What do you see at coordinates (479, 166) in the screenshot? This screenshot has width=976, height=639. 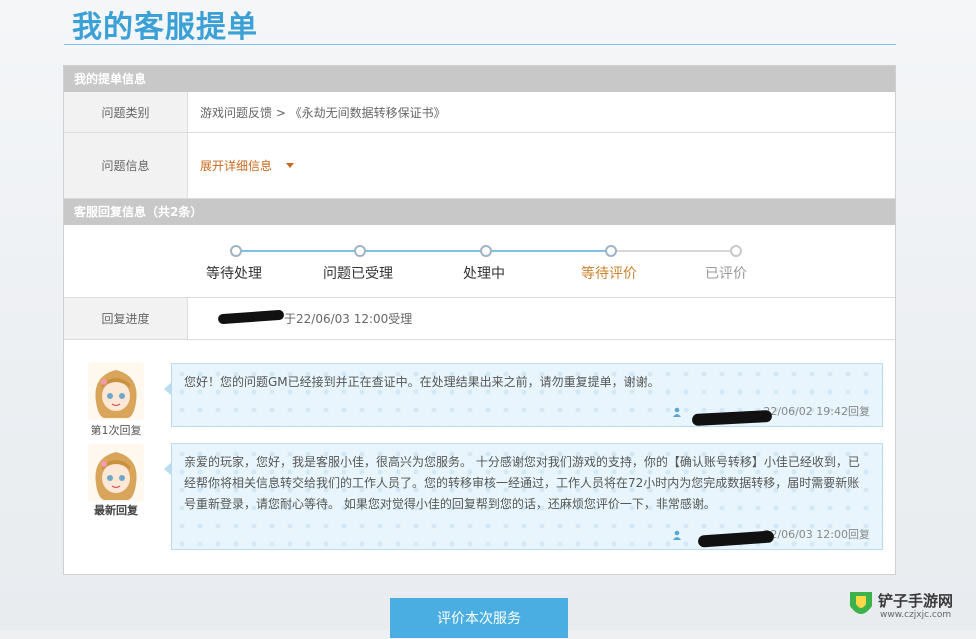 I see `info-row: 问题信息 展开详细信息` at bounding box center [479, 166].